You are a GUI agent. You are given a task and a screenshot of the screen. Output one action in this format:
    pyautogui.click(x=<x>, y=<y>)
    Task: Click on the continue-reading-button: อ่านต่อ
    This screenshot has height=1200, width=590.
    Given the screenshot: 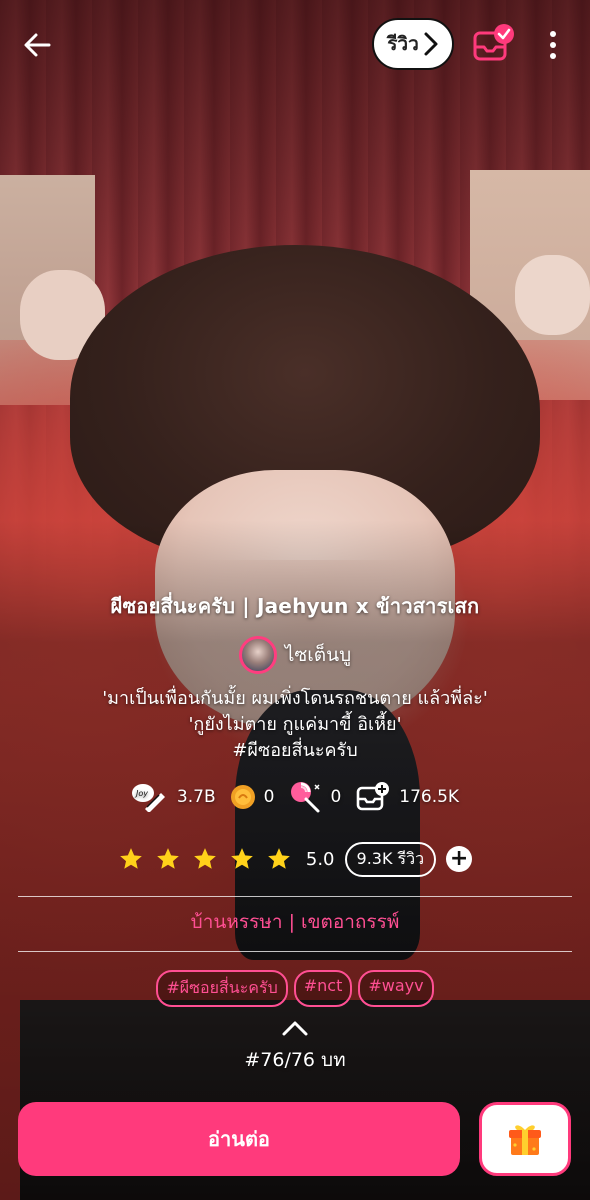 What is the action you would take?
    pyautogui.click(x=239, y=1139)
    